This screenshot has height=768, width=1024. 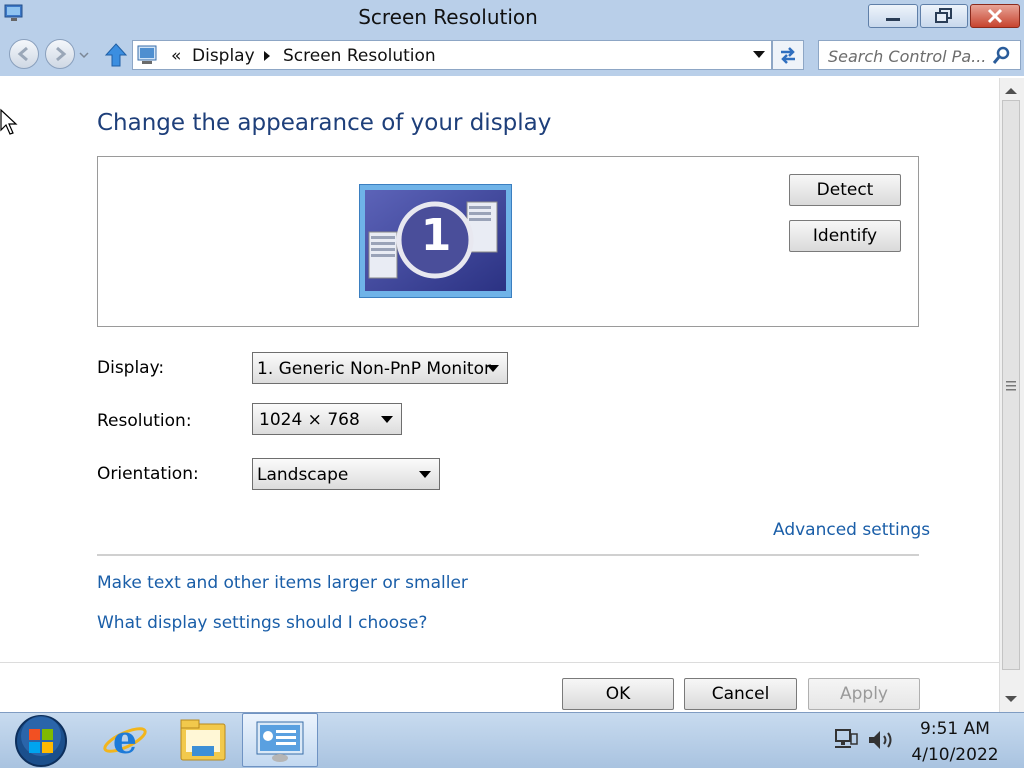 I want to click on display-label: Display:, so click(x=131, y=368).